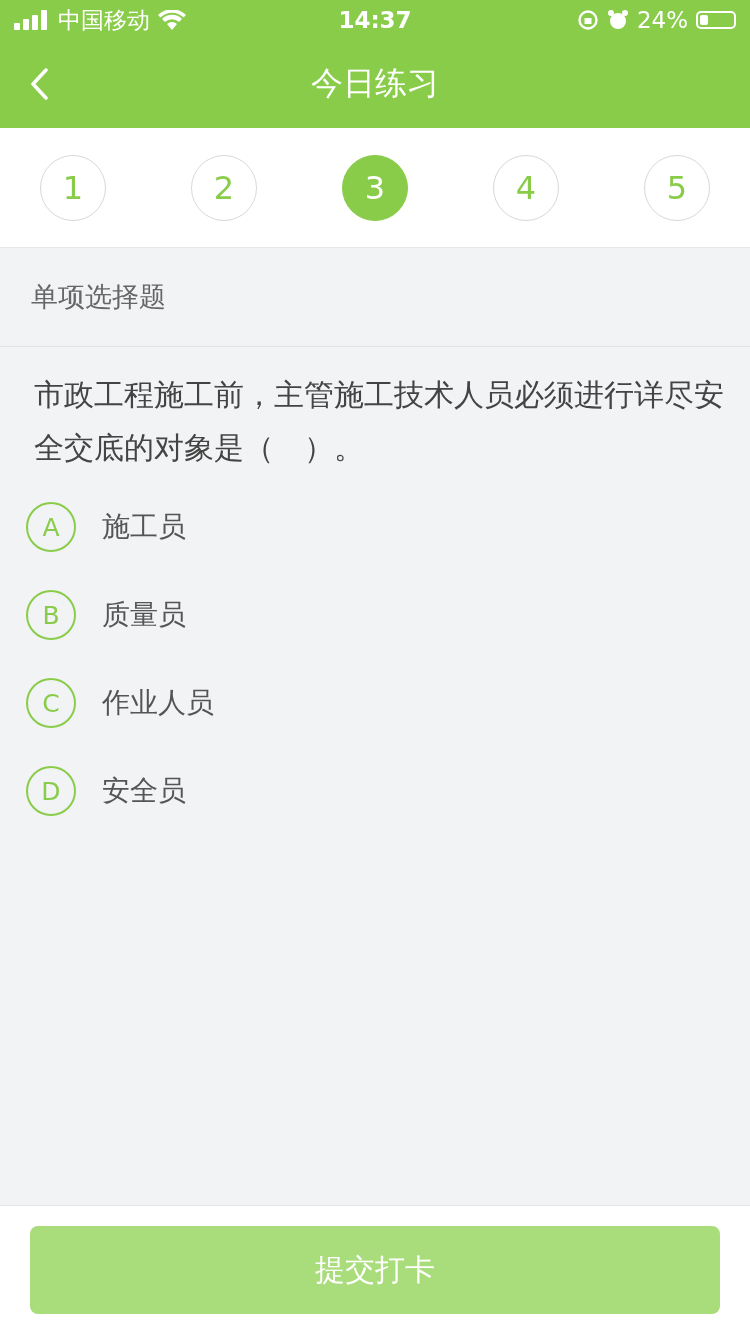 The height and width of the screenshot is (1334, 750). Describe the element at coordinates (526, 187) in the screenshot. I see `question-number-tab: 4` at that location.